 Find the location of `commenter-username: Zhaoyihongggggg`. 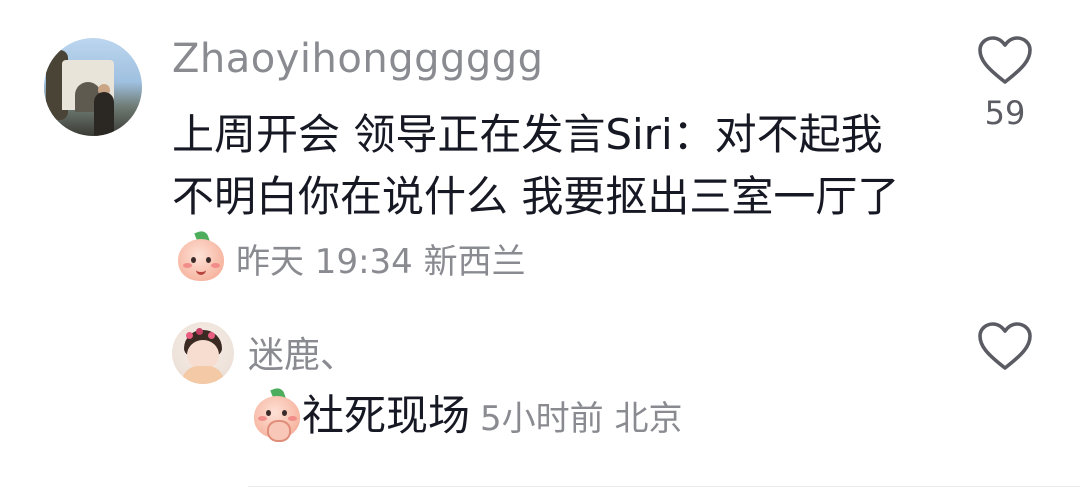

commenter-username: Zhaoyihongggggg is located at coordinates (358, 59).